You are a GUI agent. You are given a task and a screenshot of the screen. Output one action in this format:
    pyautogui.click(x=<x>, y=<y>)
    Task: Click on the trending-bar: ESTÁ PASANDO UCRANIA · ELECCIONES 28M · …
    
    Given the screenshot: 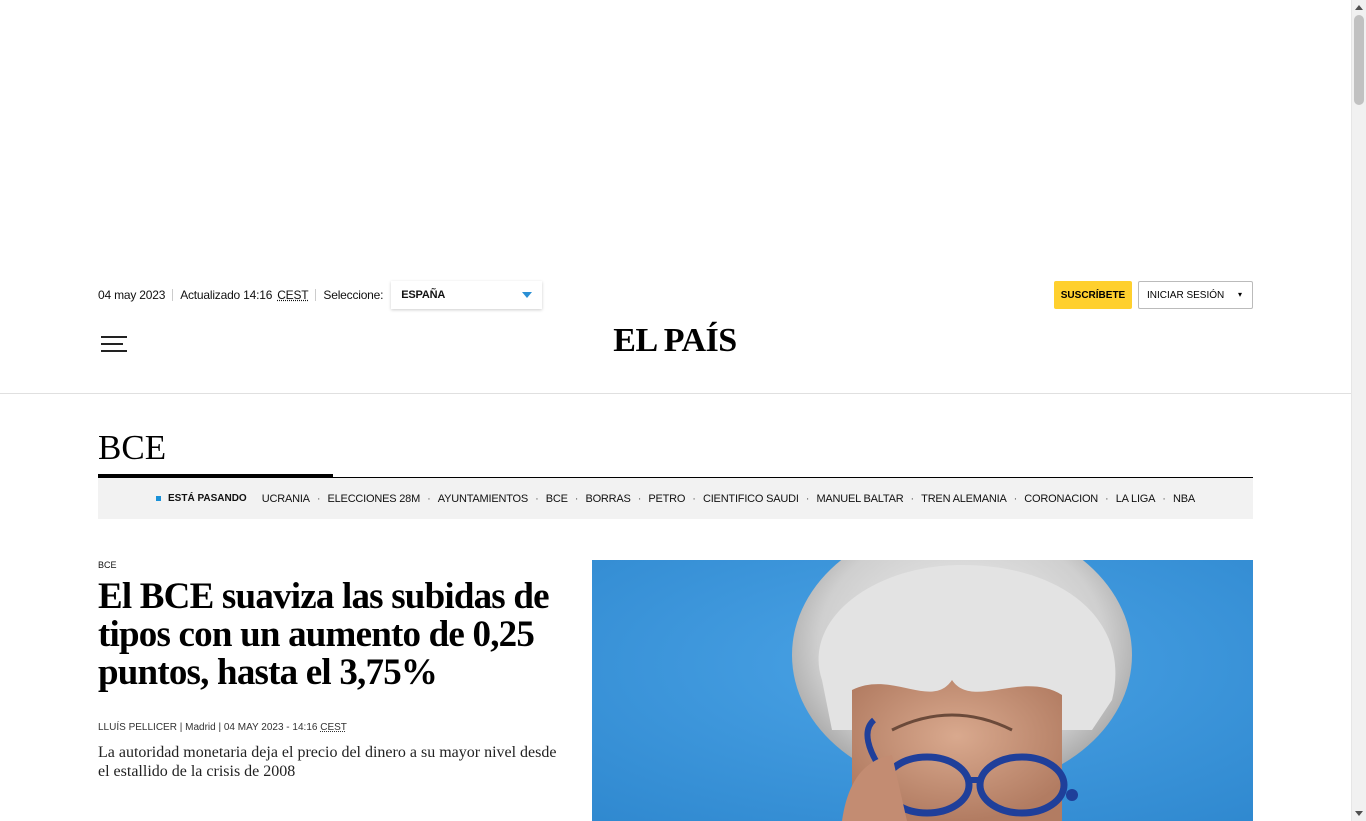 What is the action you would take?
    pyautogui.click(x=675, y=498)
    